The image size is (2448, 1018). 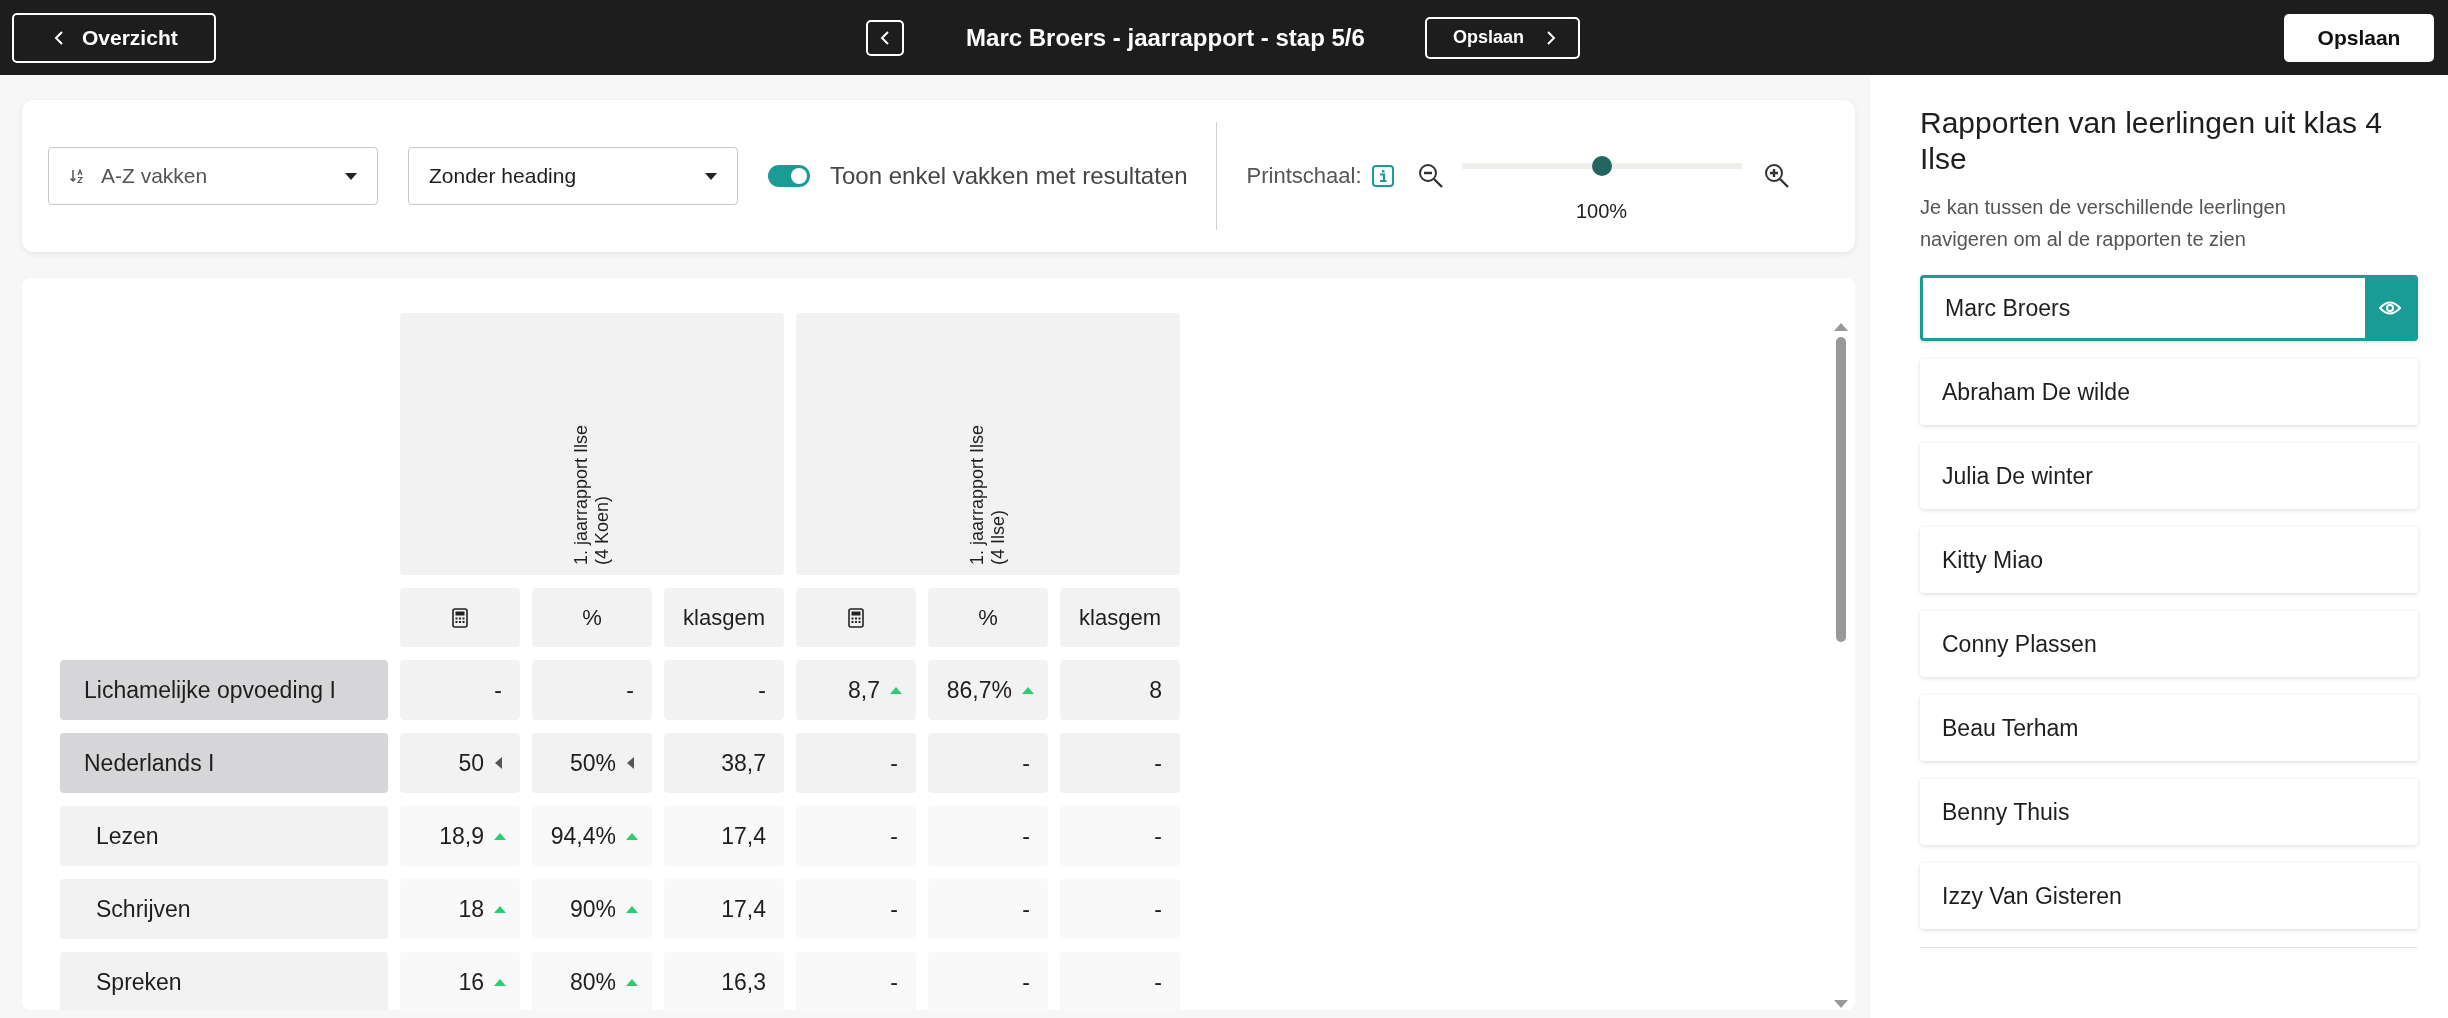 What do you see at coordinates (789, 176) in the screenshot?
I see `toggle-switch` at bounding box center [789, 176].